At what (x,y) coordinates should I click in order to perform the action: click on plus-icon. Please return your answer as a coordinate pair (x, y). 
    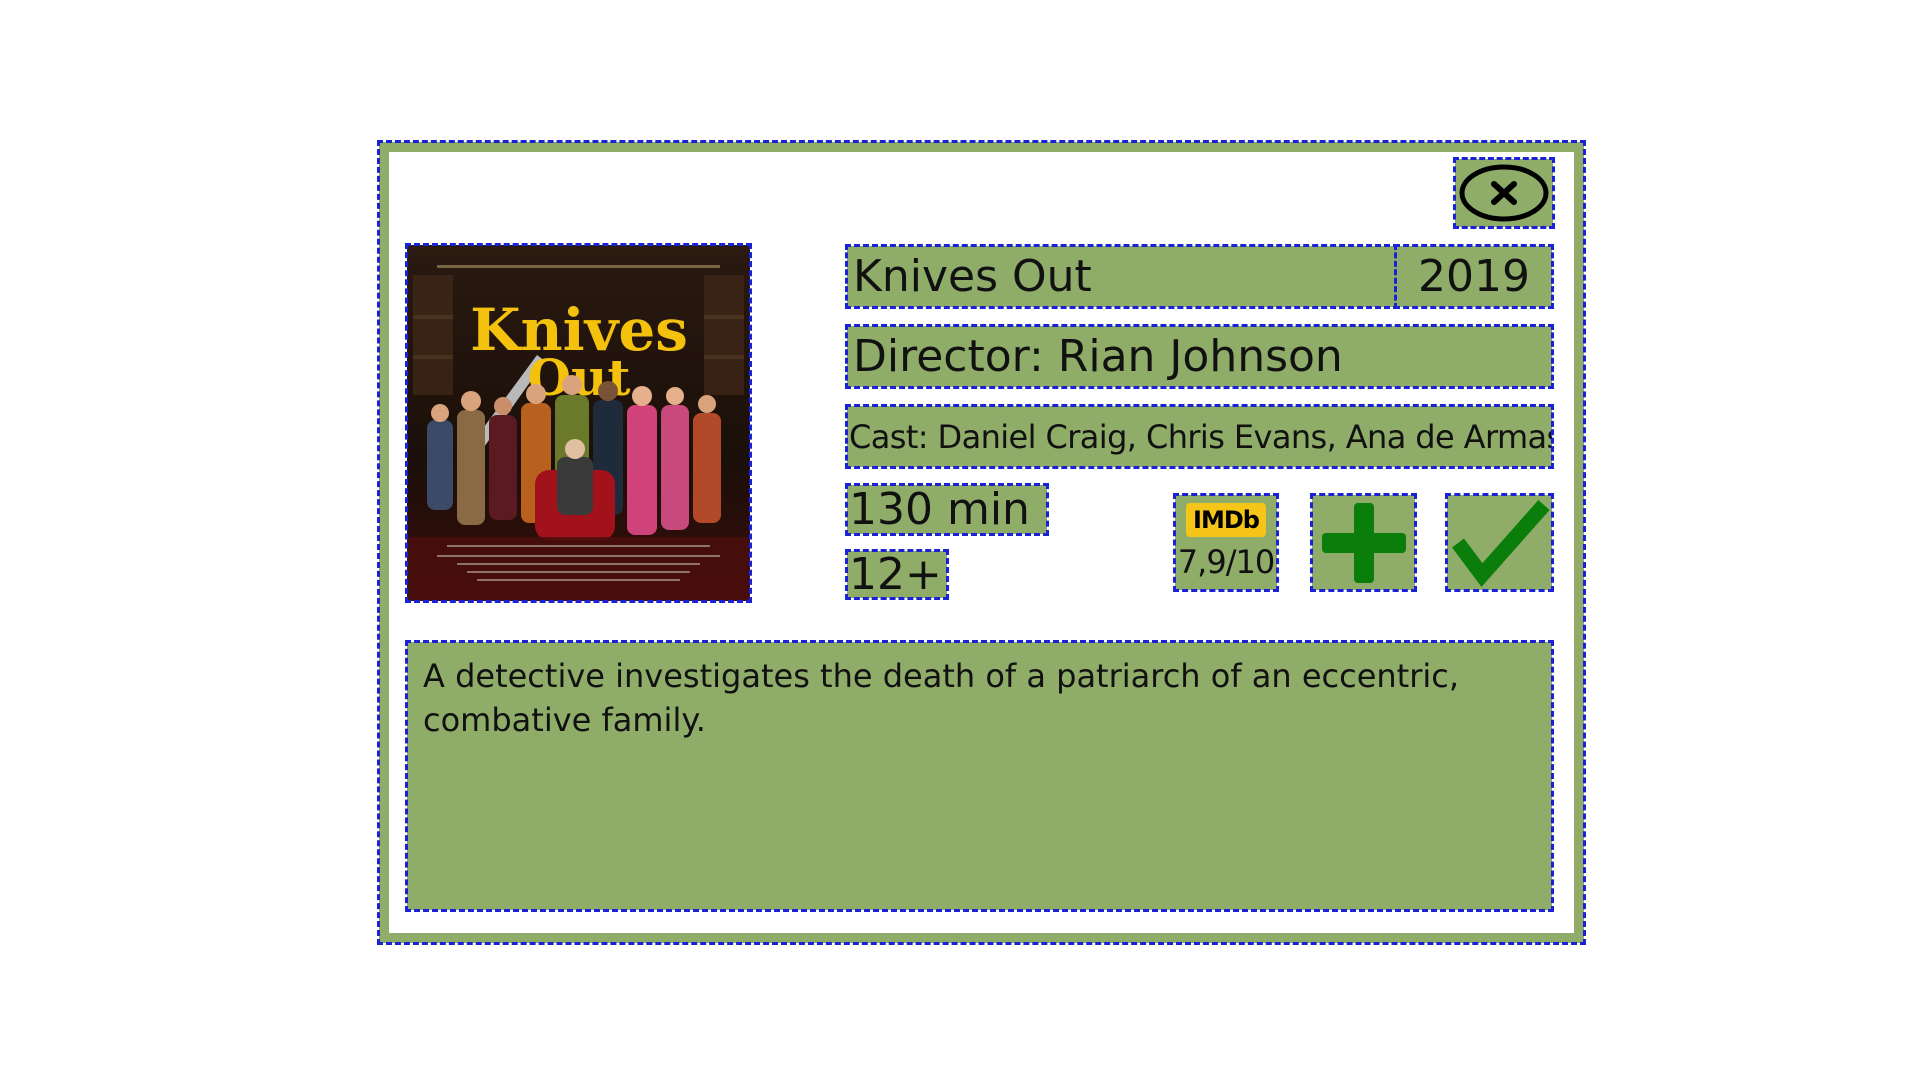
    Looking at the image, I should click on (1363, 542).